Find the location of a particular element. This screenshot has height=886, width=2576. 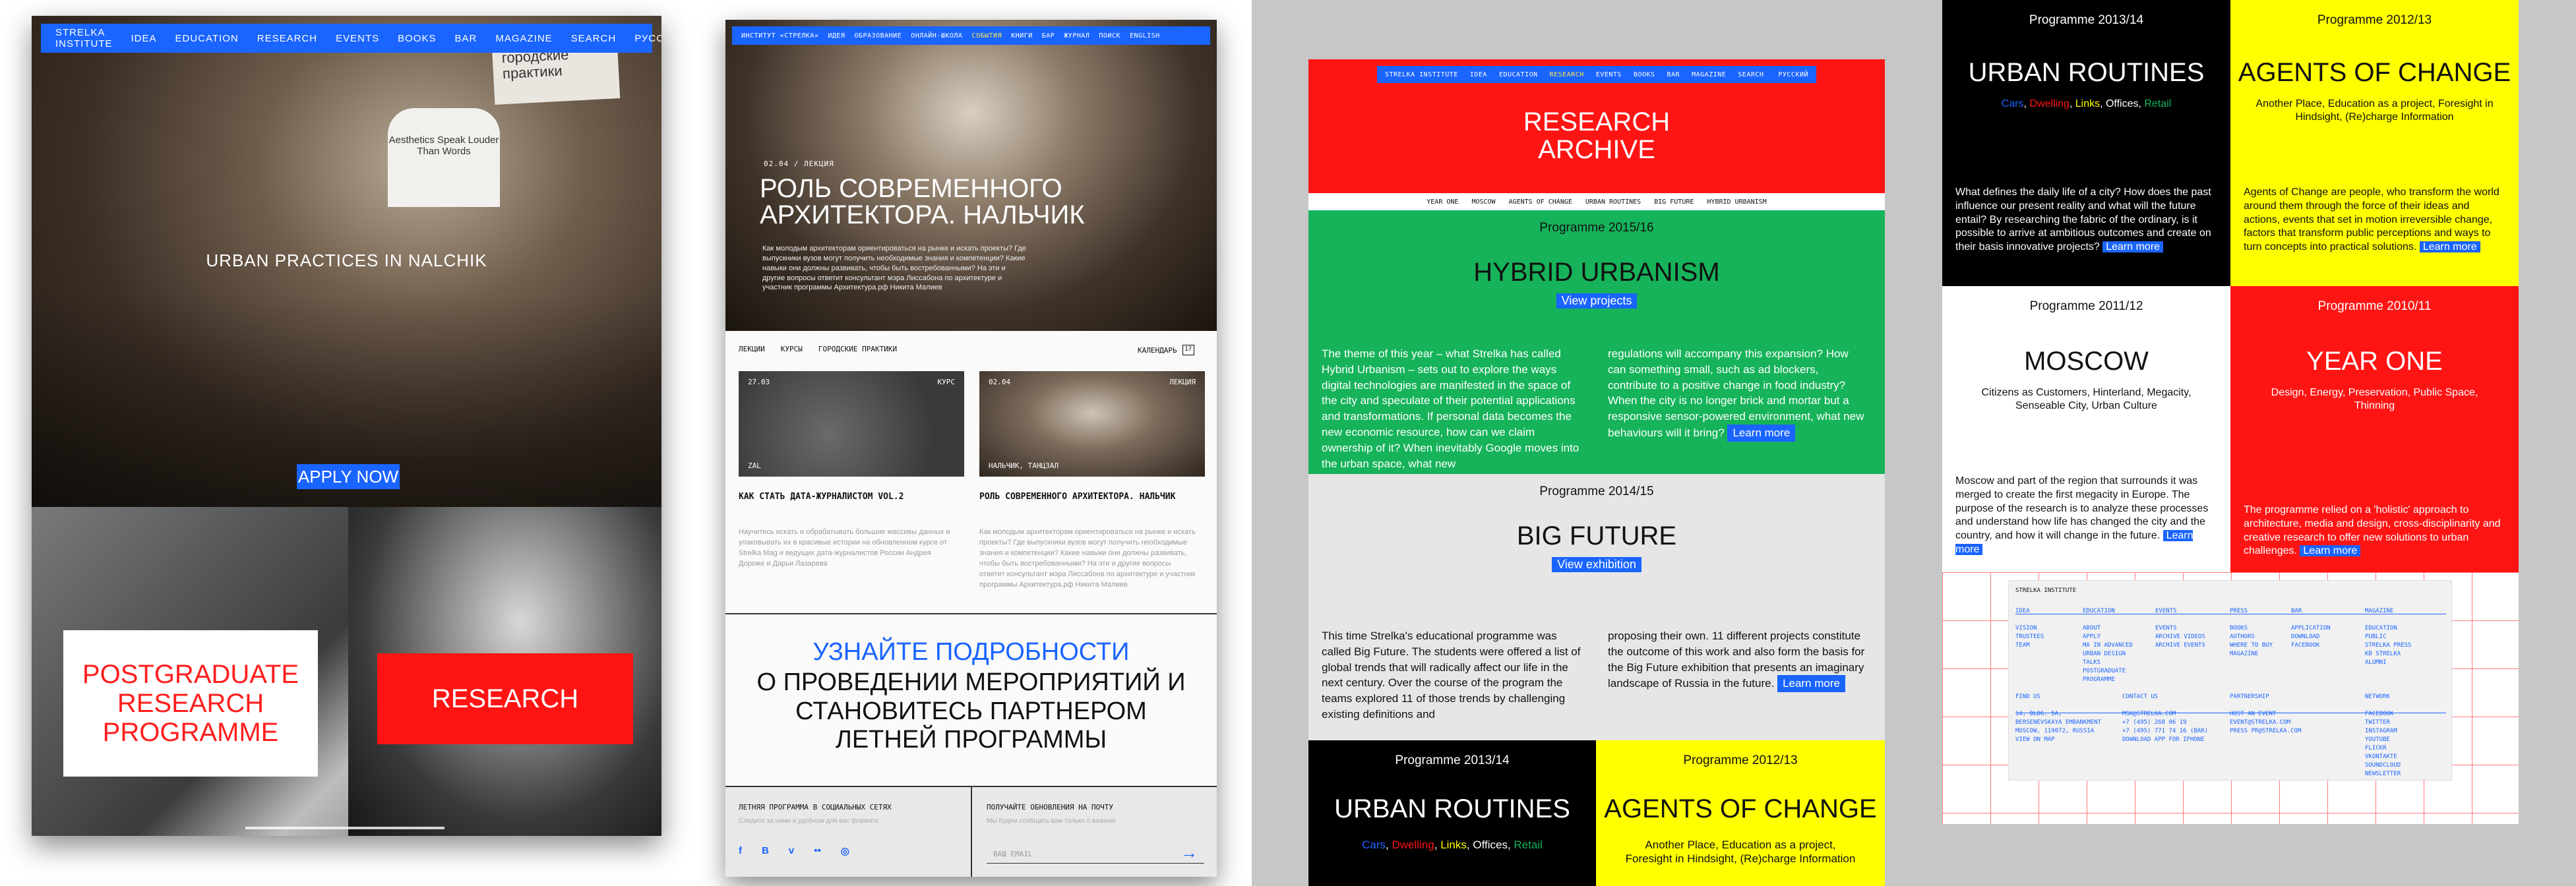

footer-link: BOOKS is located at coordinates (2251, 629).